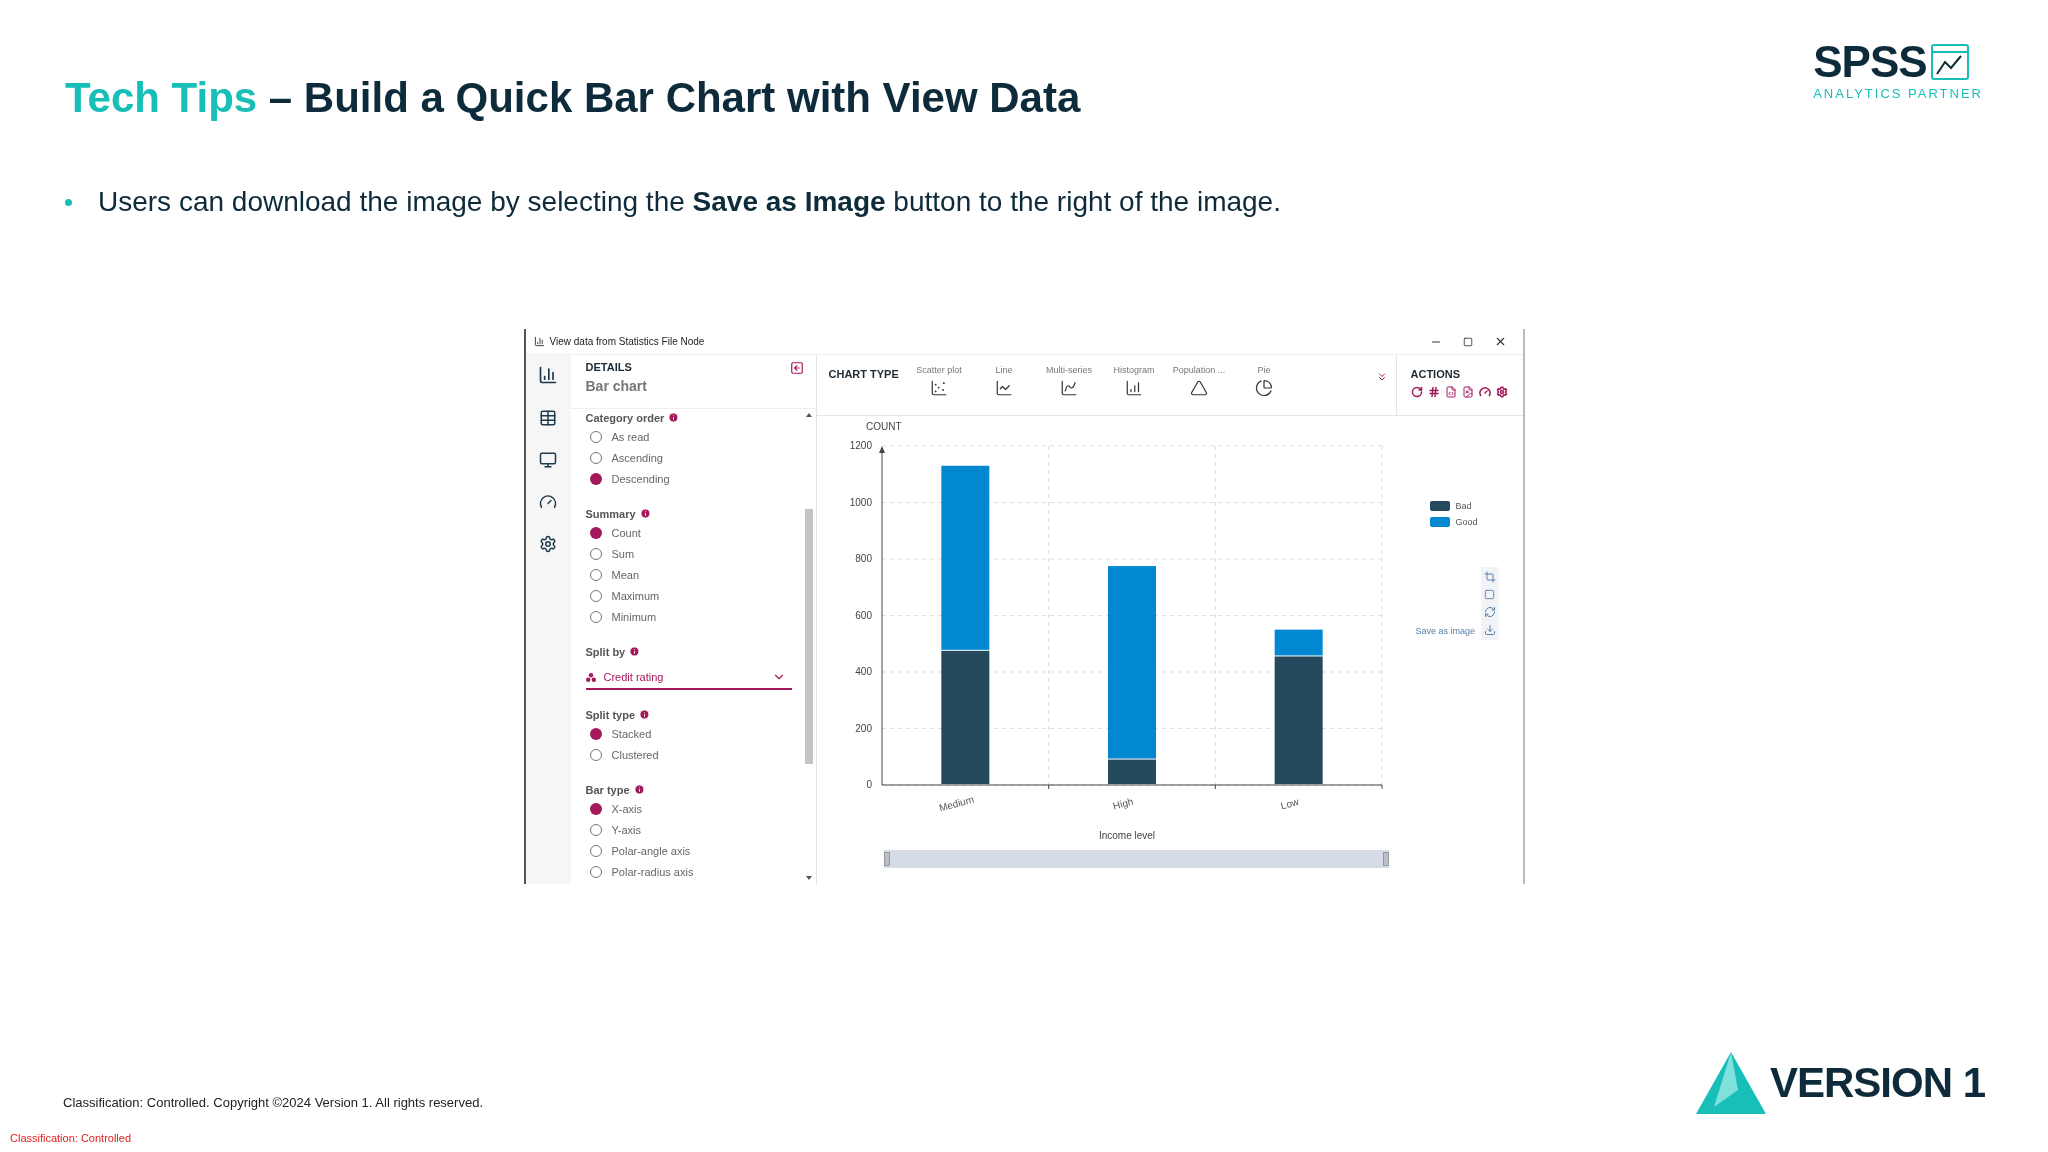 This screenshot has height=1152, width=2048. What do you see at coordinates (607, 789) in the screenshot?
I see `section-title: Bar type` at bounding box center [607, 789].